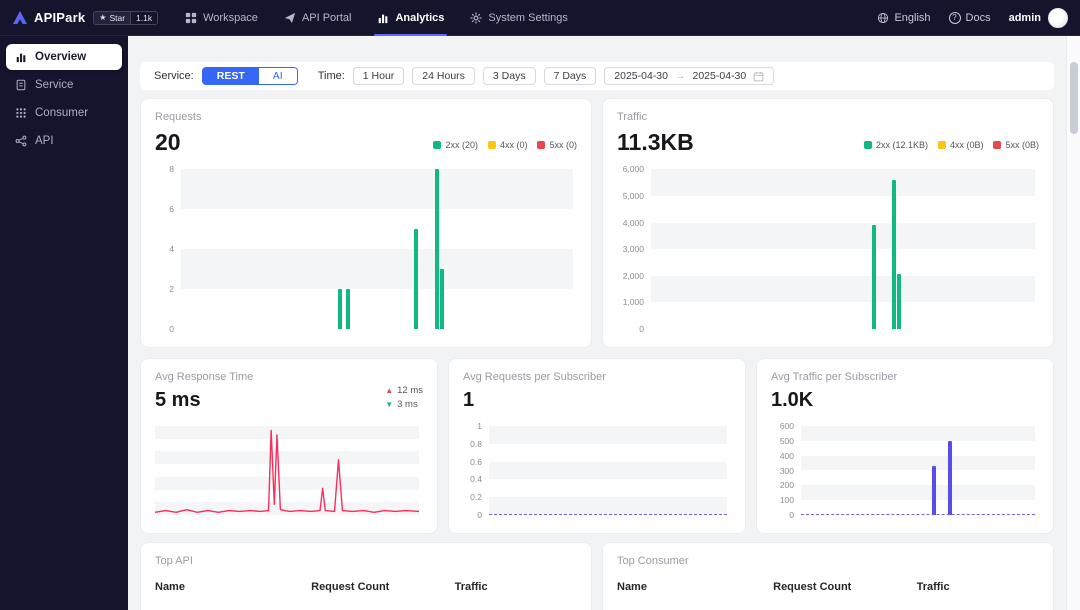  Describe the element at coordinates (289, 471) in the screenshot. I see `avg-response-chart` at that location.